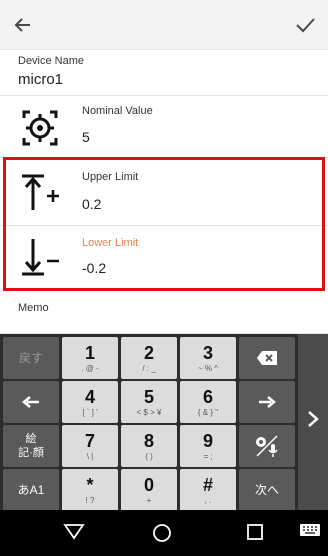  I want to click on emoji-key: 絵 記·顔, so click(31, 446).